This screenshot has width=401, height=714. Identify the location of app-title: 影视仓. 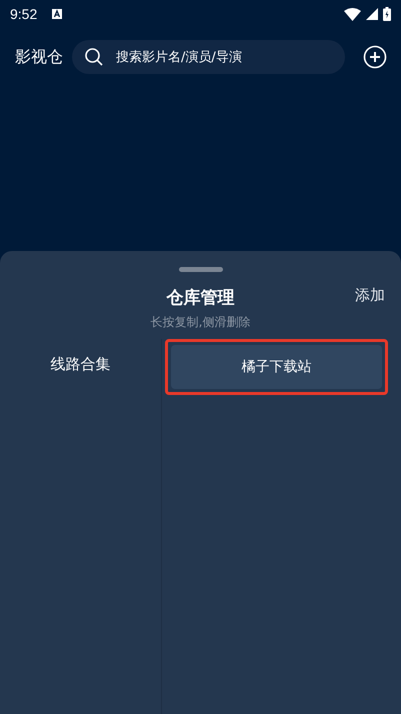
(39, 57).